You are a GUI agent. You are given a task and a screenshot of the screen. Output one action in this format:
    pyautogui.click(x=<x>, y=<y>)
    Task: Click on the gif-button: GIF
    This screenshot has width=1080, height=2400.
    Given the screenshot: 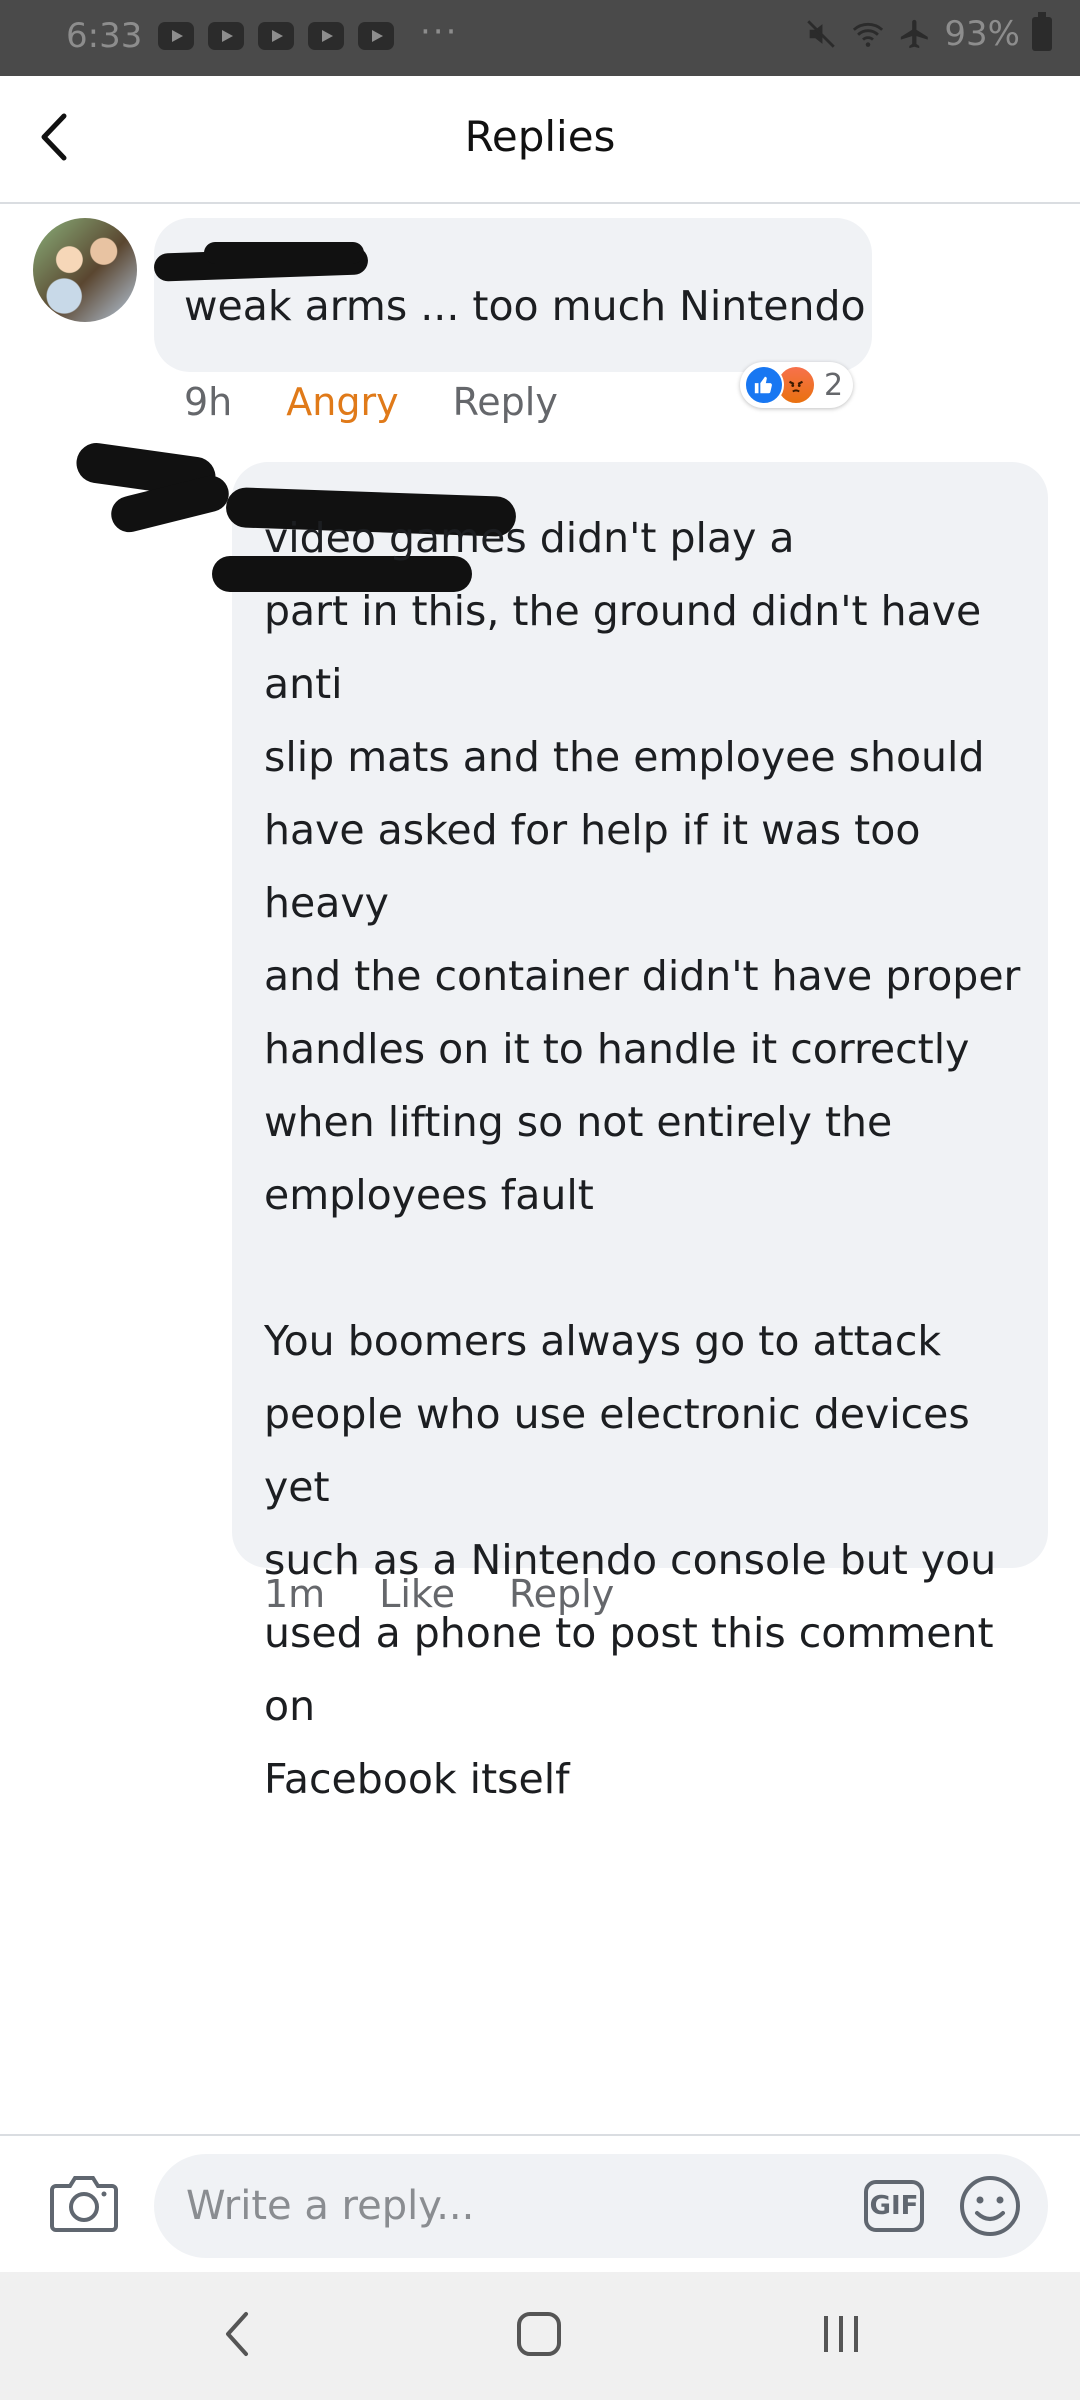 What is the action you would take?
    pyautogui.click(x=894, y=2206)
    